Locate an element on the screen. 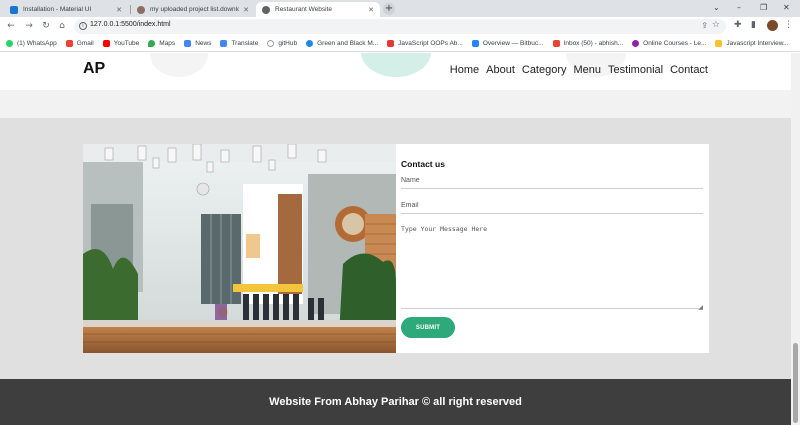 The height and width of the screenshot is (425, 800). site-logo: AP is located at coordinates (94, 69).